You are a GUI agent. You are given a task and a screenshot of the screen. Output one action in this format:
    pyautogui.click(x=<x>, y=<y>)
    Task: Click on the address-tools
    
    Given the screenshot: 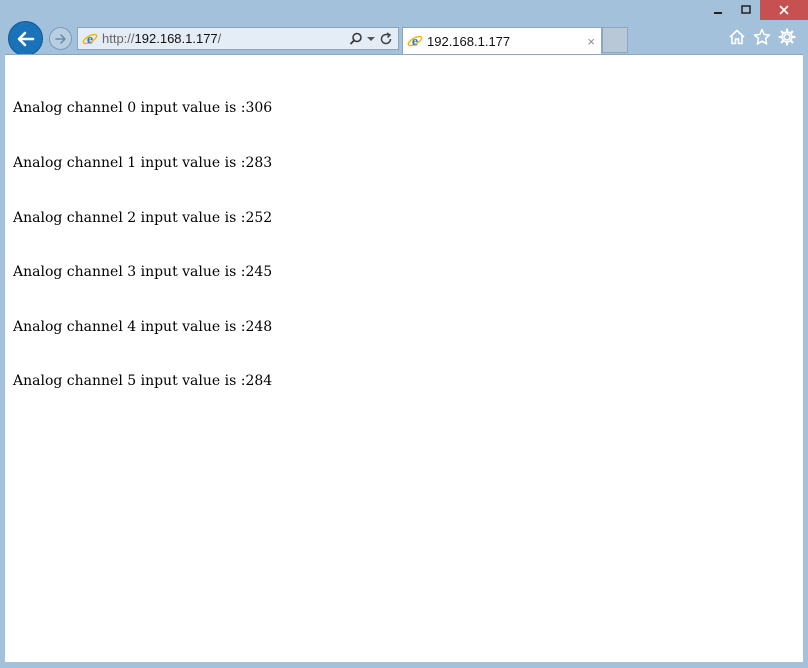 What is the action you would take?
    pyautogui.click(x=371, y=38)
    